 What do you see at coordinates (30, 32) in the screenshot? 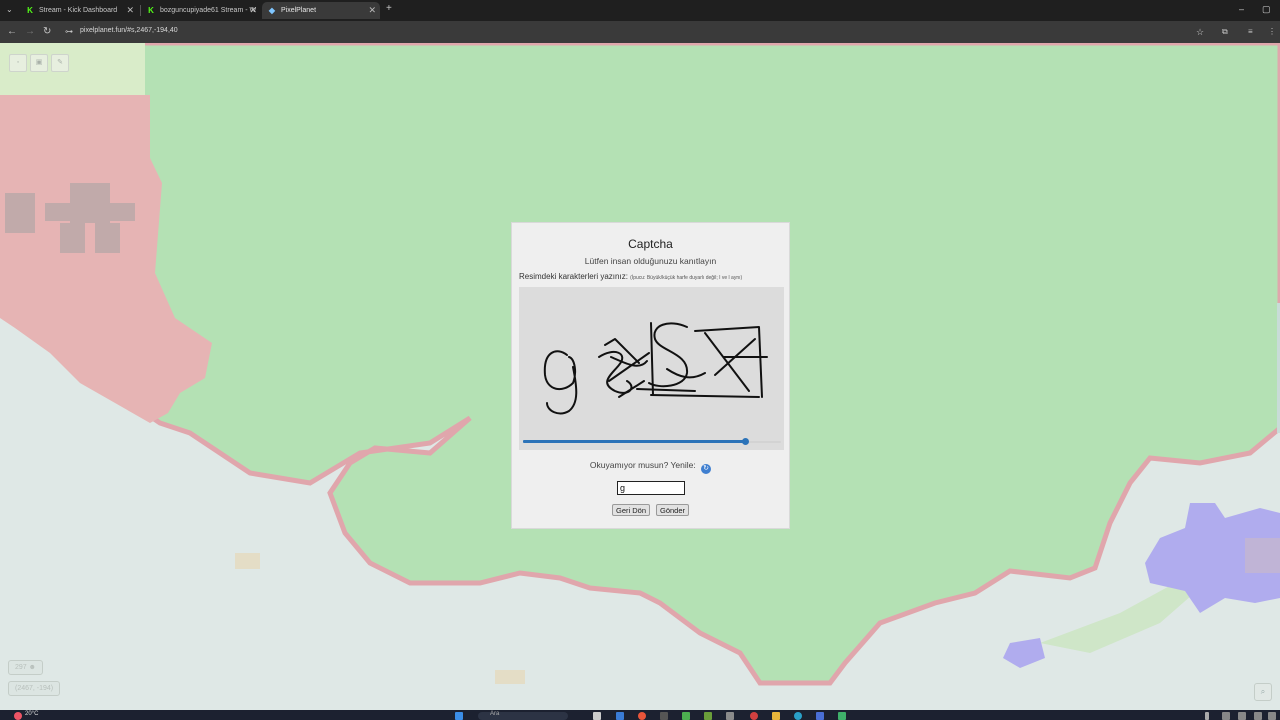
I see `forward-icon: →` at bounding box center [30, 32].